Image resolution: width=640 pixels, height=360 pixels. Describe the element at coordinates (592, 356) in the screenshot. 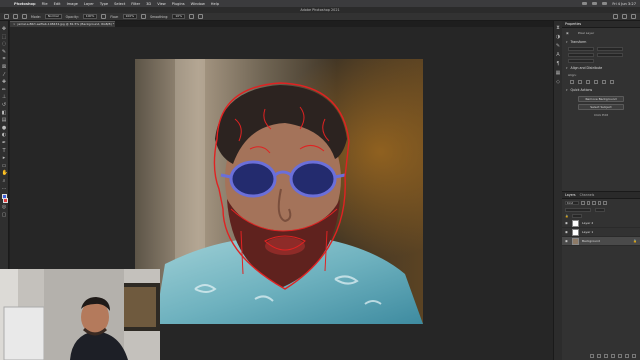

I see `link-layers-icon` at that location.